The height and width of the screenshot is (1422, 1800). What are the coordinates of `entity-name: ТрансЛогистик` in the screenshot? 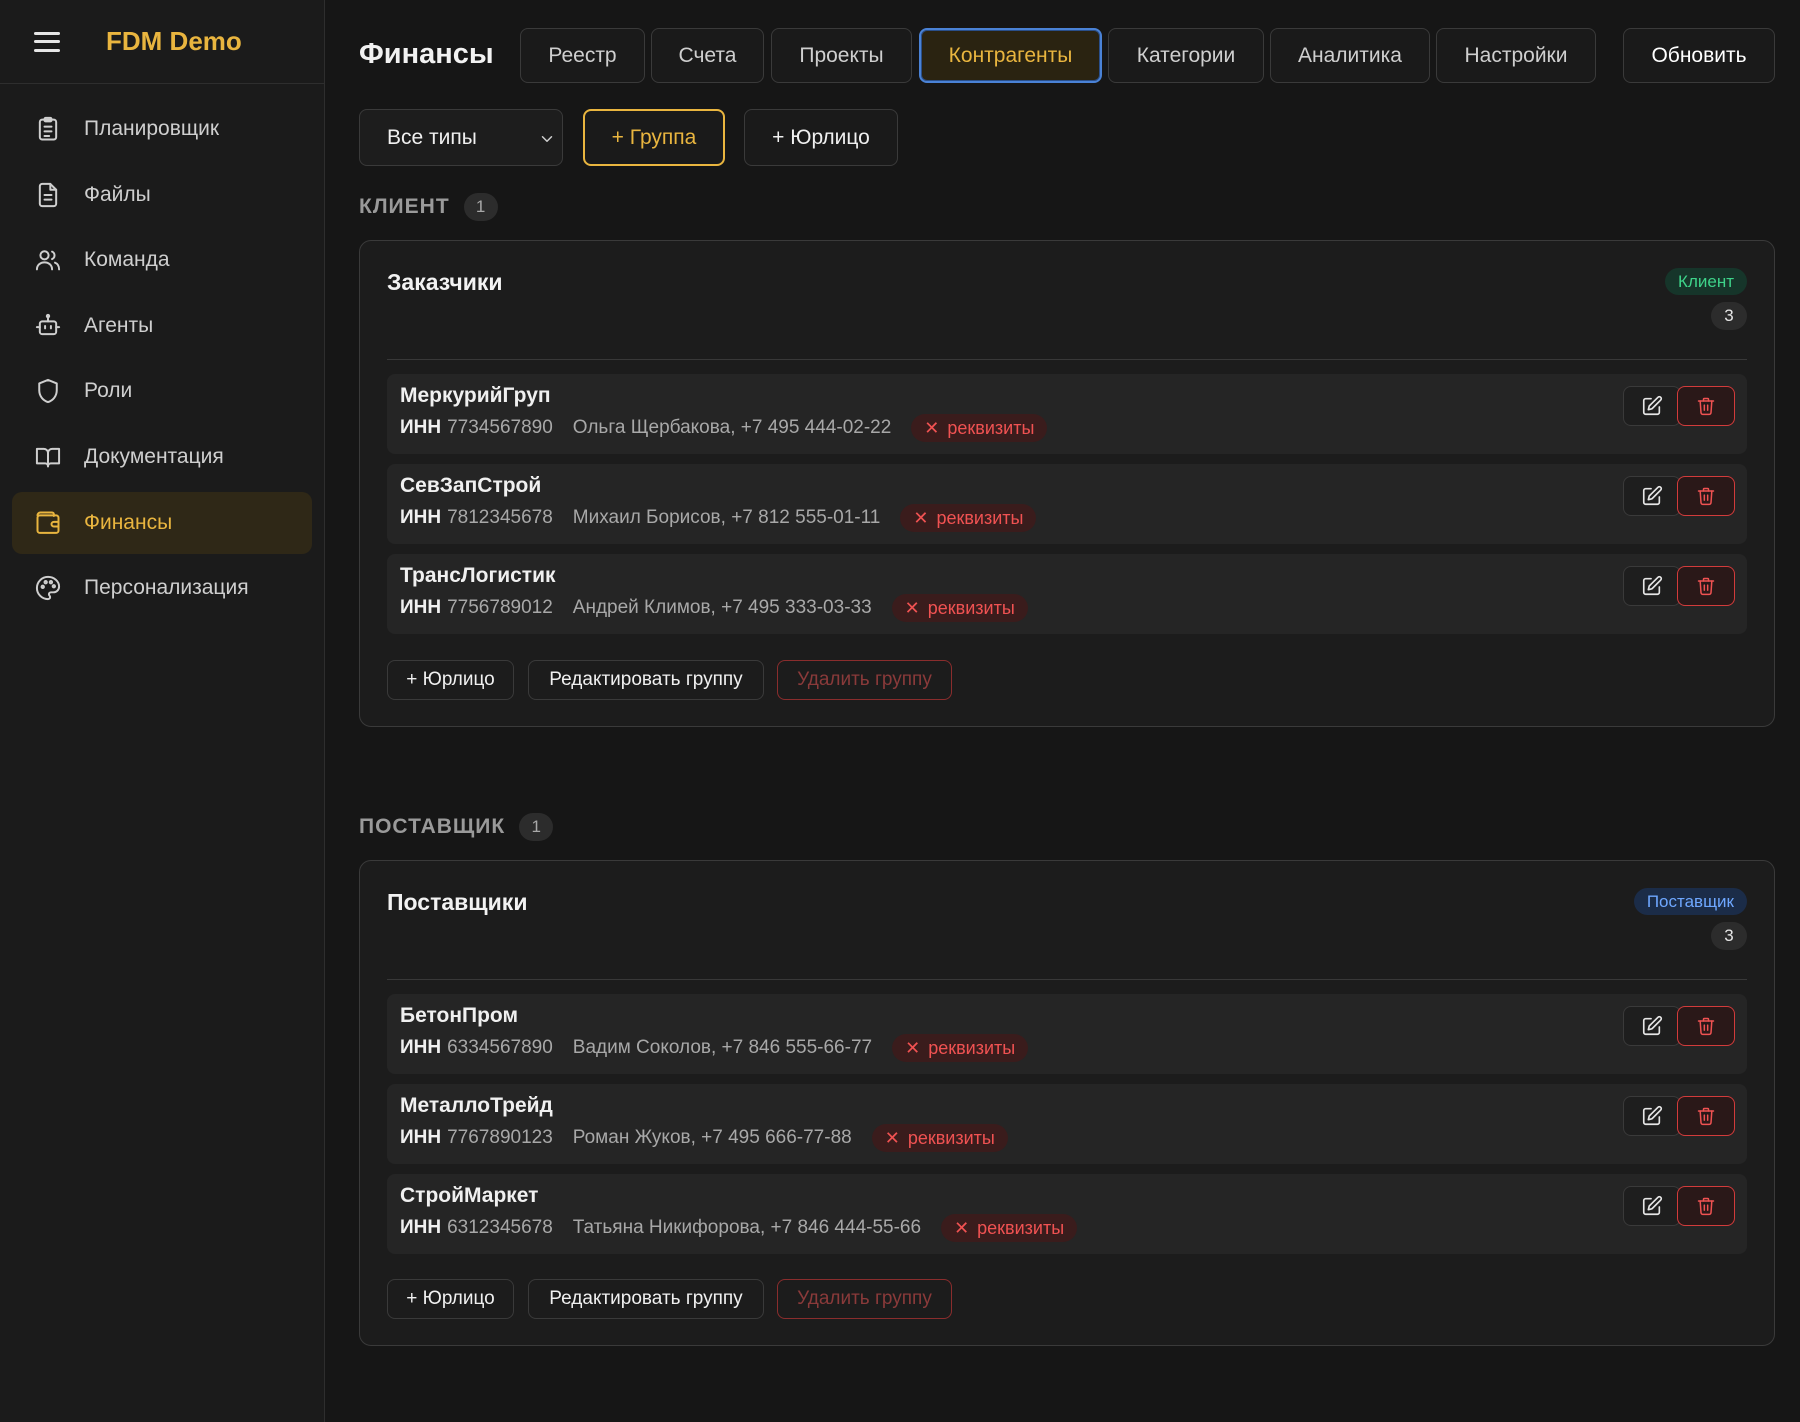 It's located at (478, 575).